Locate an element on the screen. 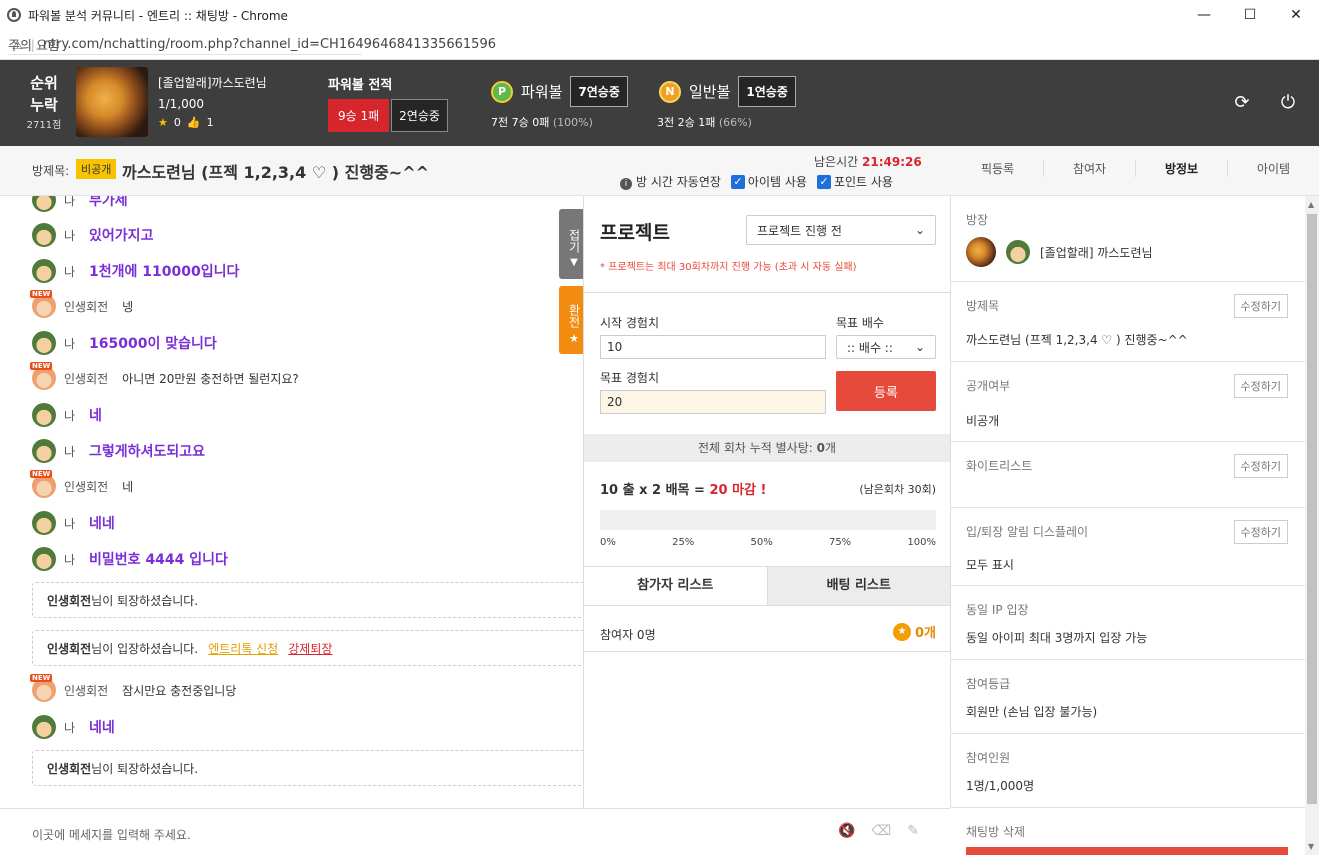 The image size is (1319, 855). delete-room-button is located at coordinates (1127, 851).